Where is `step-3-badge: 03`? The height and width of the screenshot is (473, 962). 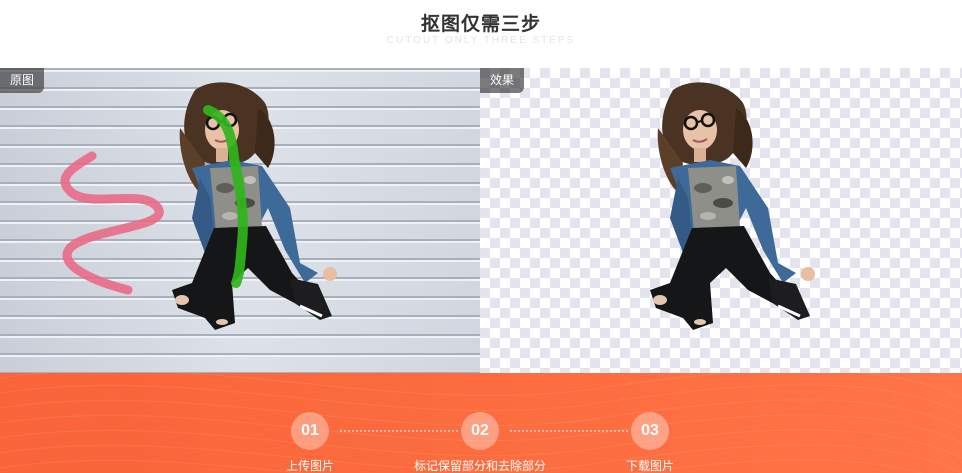
step-3-badge: 03 is located at coordinates (650, 431).